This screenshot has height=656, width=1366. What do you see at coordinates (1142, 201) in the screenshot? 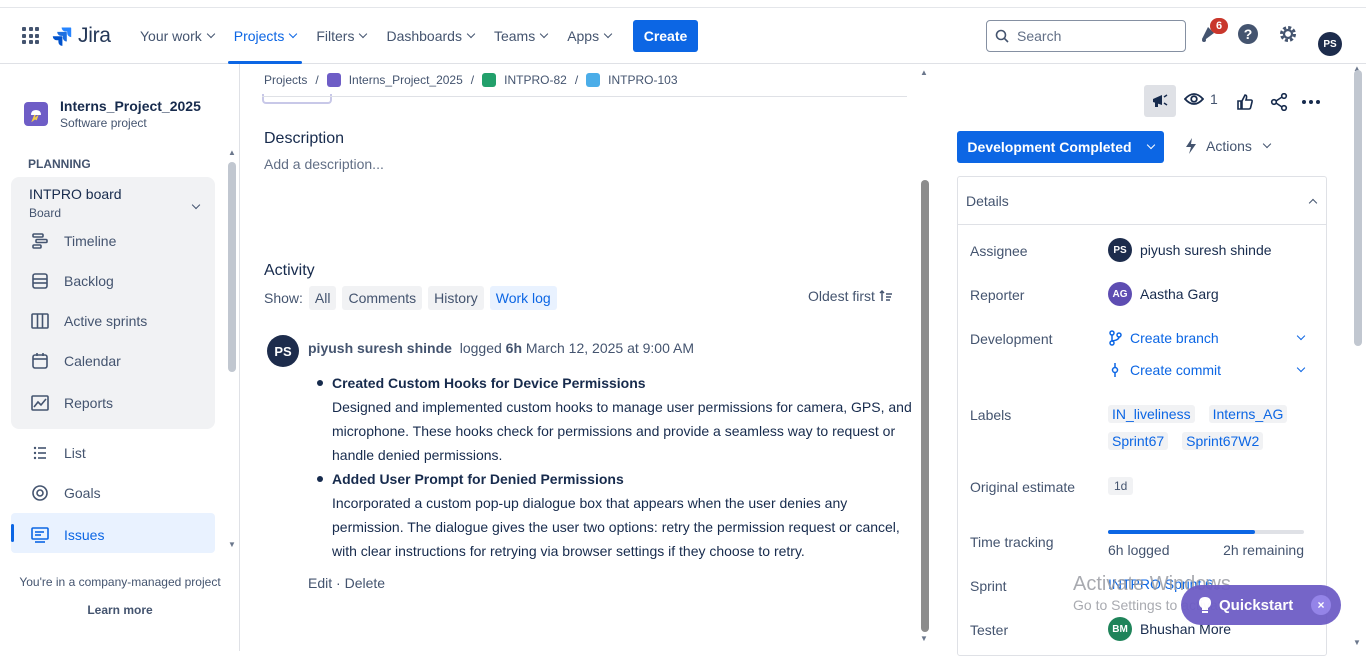
I see `details-header: Details` at bounding box center [1142, 201].